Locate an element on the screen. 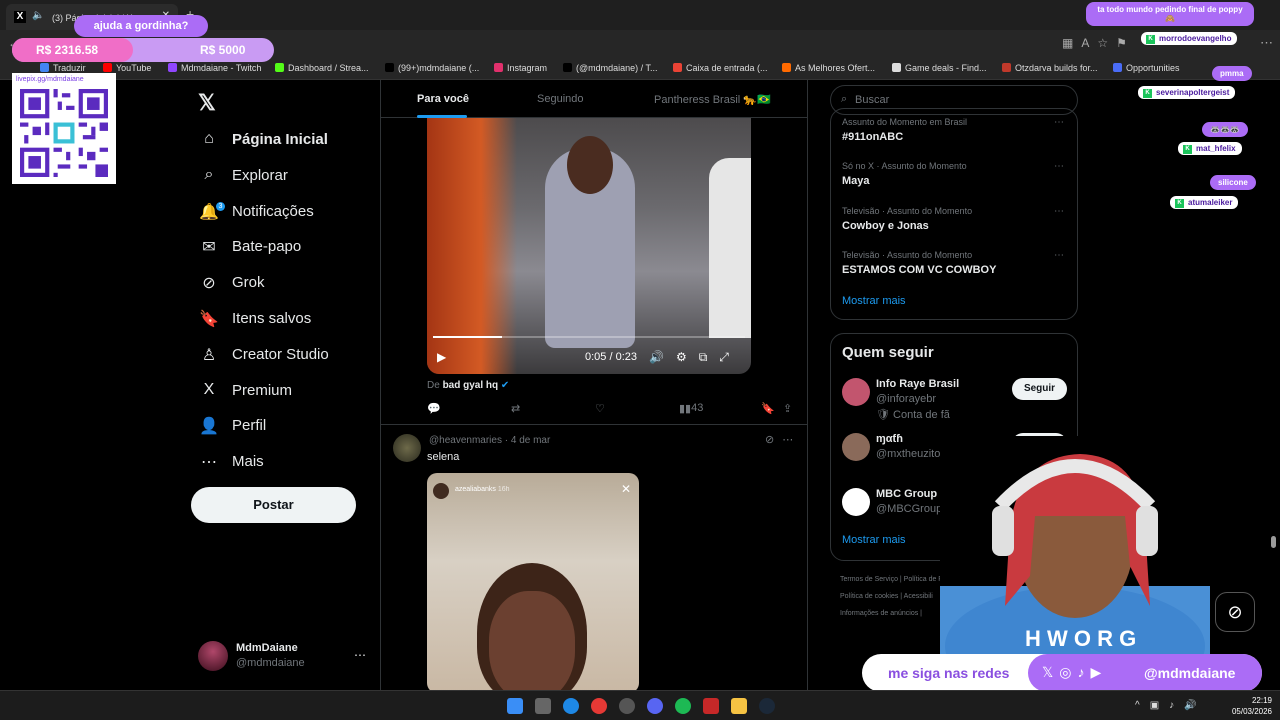  toolbar-icons: ▦A☆⚑ is located at coordinates (1098, 43).